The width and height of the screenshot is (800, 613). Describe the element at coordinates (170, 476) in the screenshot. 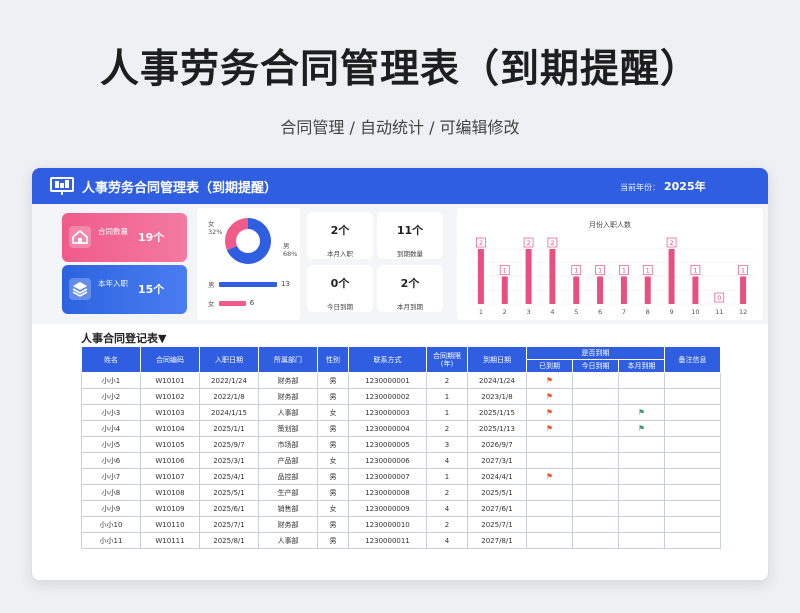

I see `table-cell: W10107` at that location.